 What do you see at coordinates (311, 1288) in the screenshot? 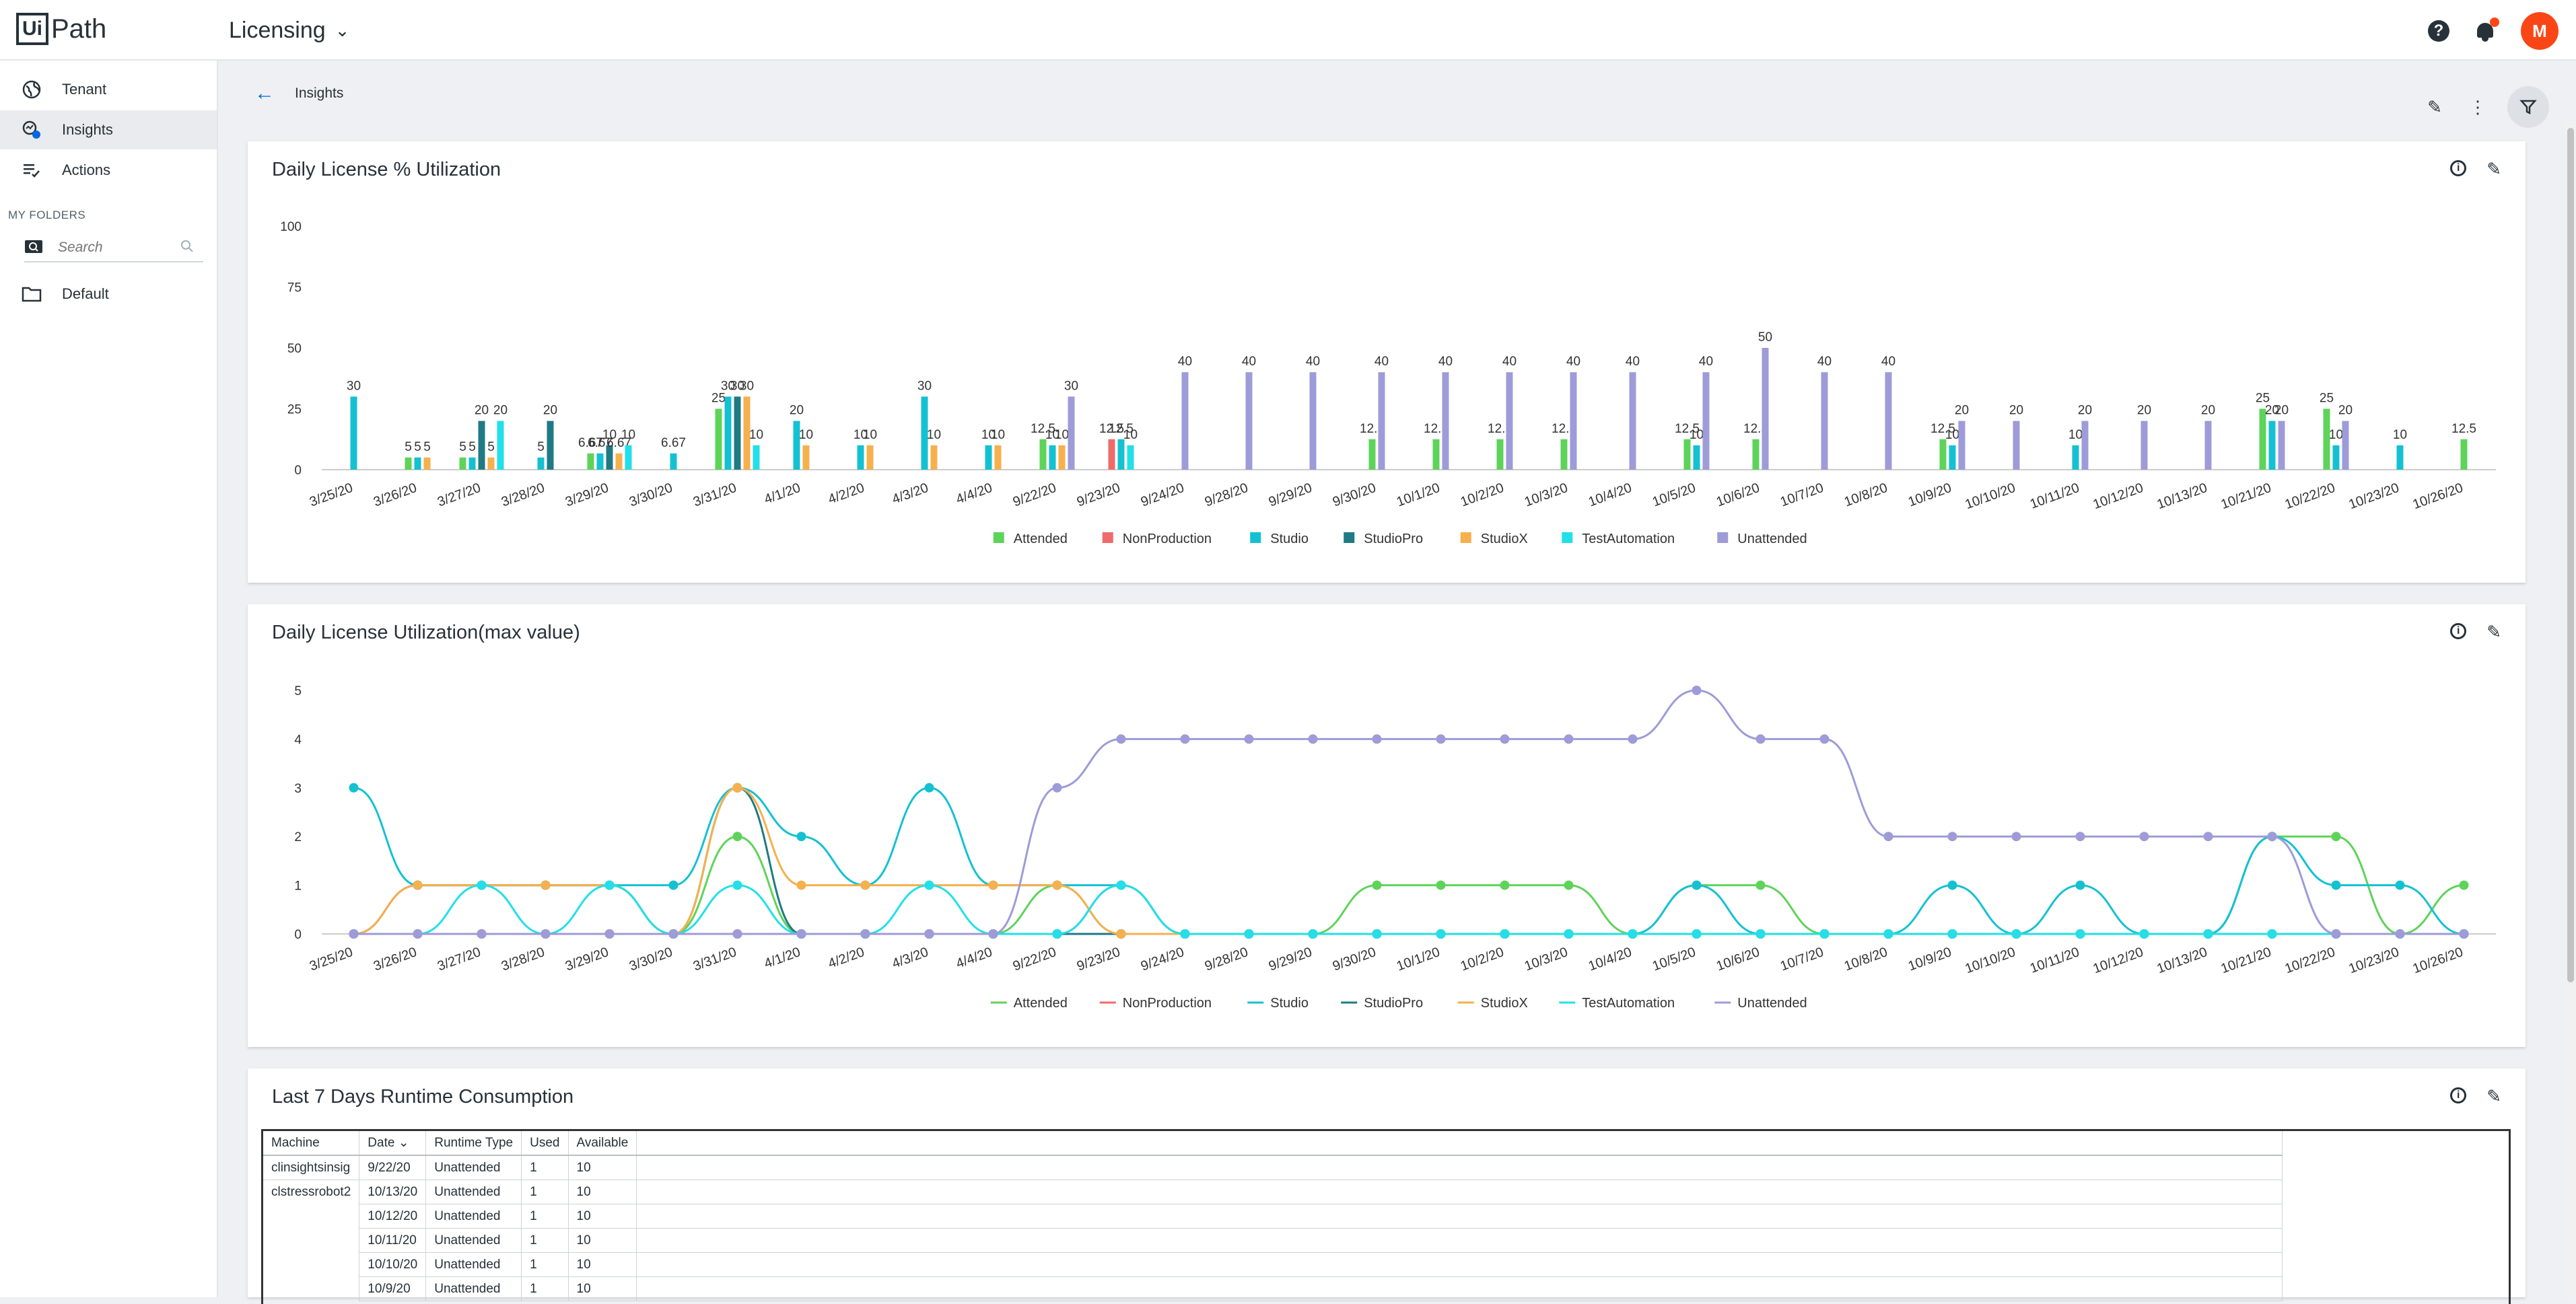
I see `table-cell` at bounding box center [311, 1288].